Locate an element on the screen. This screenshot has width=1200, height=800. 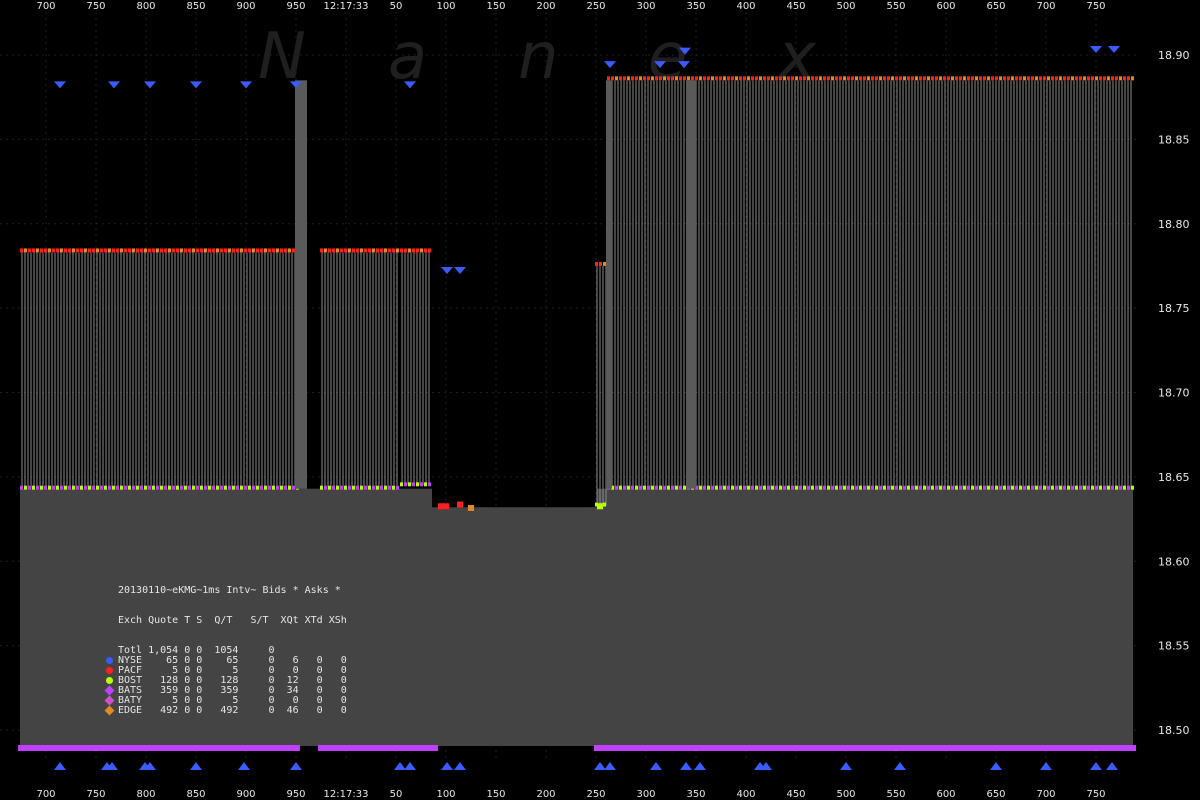
nbbo-area is located at coordinates (514, 626).